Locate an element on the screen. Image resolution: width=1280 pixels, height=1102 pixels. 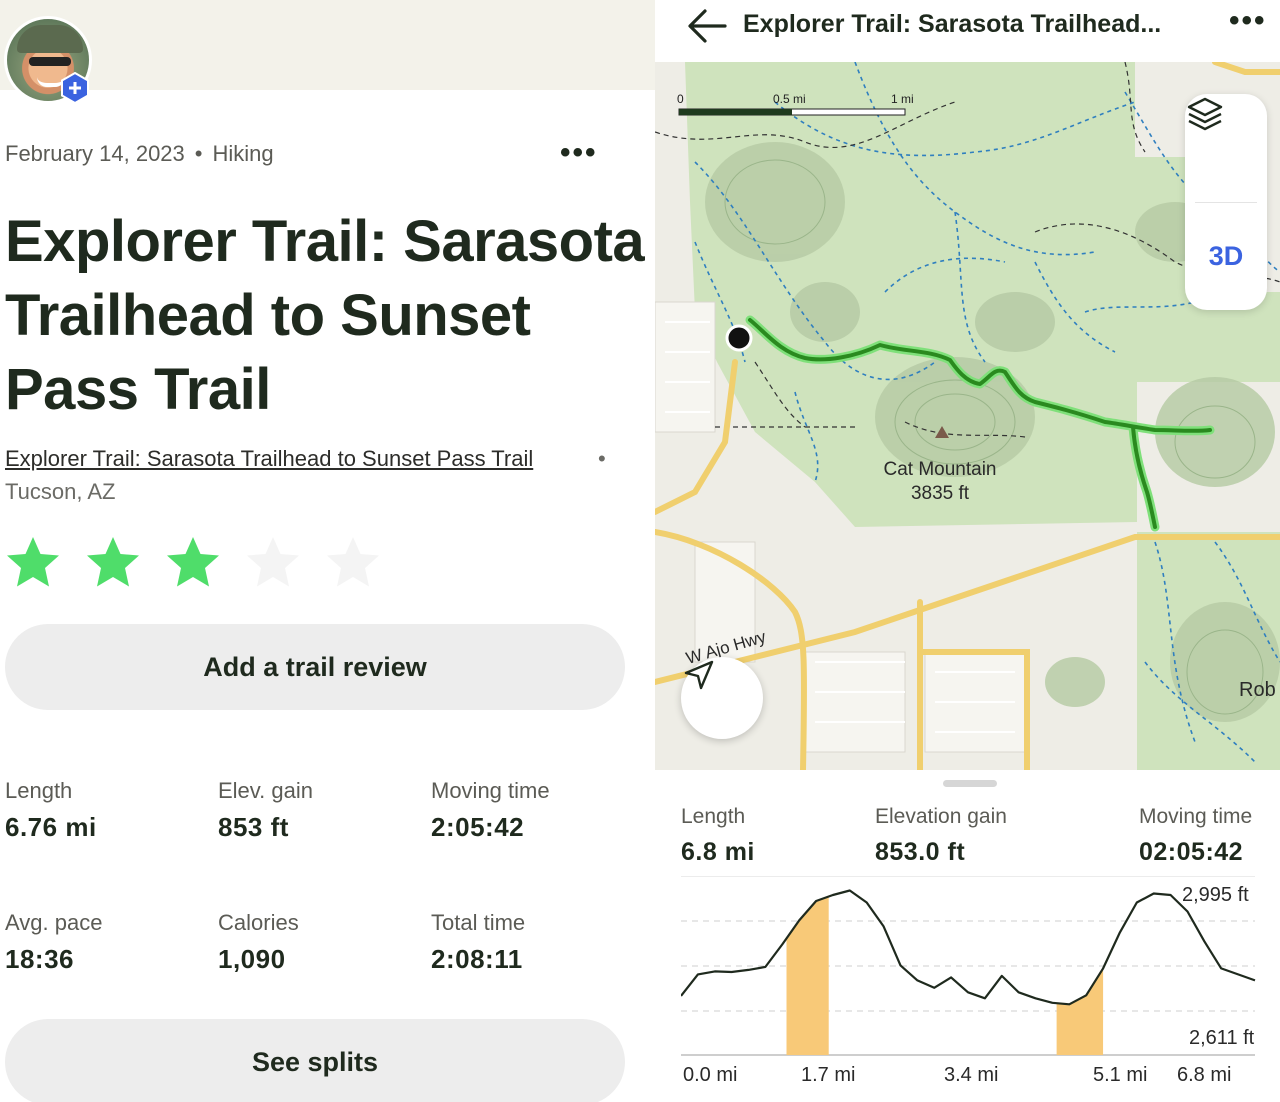
navigation-arrow-icon is located at coordinates (699, 675).